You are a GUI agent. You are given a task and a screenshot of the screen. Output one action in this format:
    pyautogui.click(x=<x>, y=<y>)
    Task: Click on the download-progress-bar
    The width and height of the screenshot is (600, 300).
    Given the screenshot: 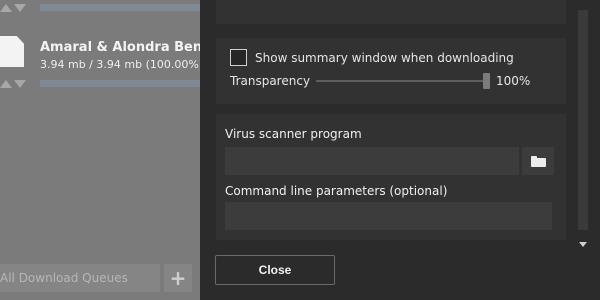 What is the action you would take?
    pyautogui.click(x=120, y=83)
    